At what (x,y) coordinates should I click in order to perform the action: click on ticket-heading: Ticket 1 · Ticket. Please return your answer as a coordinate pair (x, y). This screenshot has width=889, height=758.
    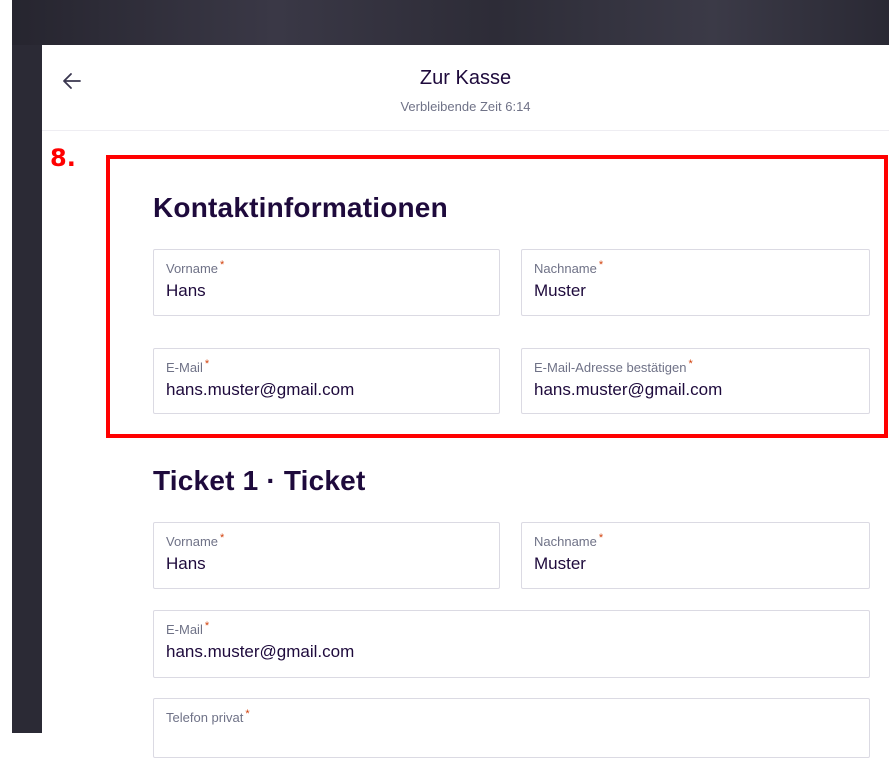
    Looking at the image, I should click on (259, 480).